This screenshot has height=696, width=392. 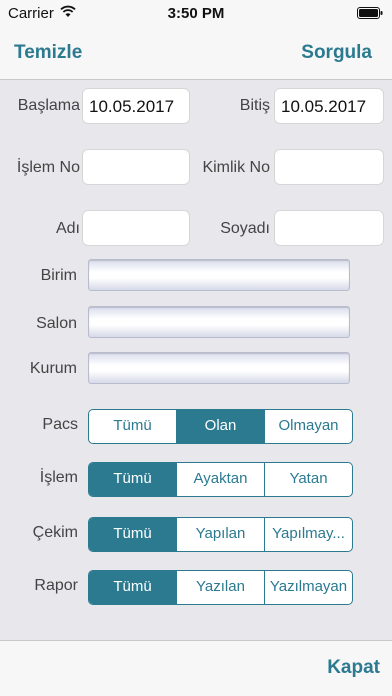 What do you see at coordinates (60, 424) in the screenshot?
I see `pacs-label: Pacs` at bounding box center [60, 424].